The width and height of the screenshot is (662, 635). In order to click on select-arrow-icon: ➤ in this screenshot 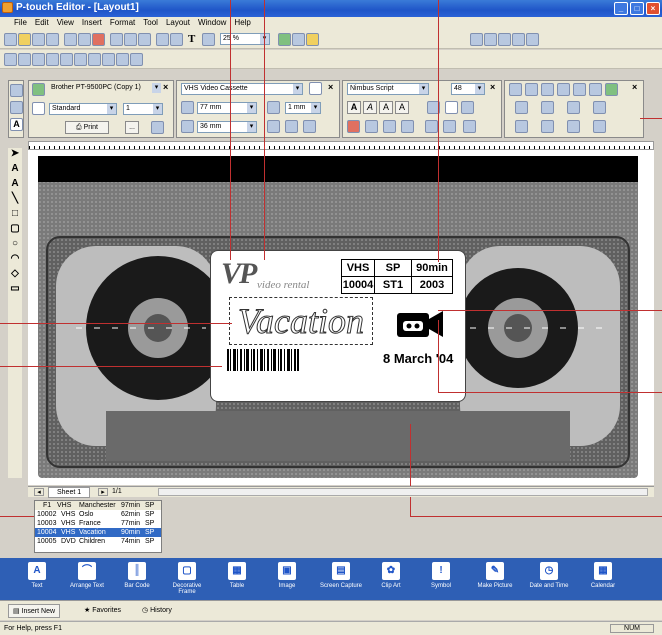, I will do `click(15, 155)`.